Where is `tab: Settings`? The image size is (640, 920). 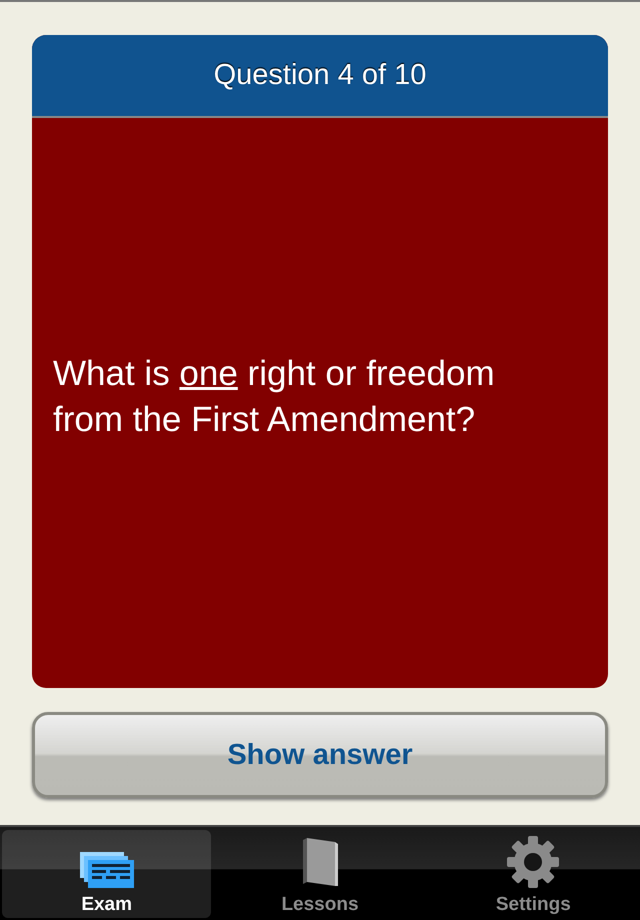 tab: Settings is located at coordinates (533, 874).